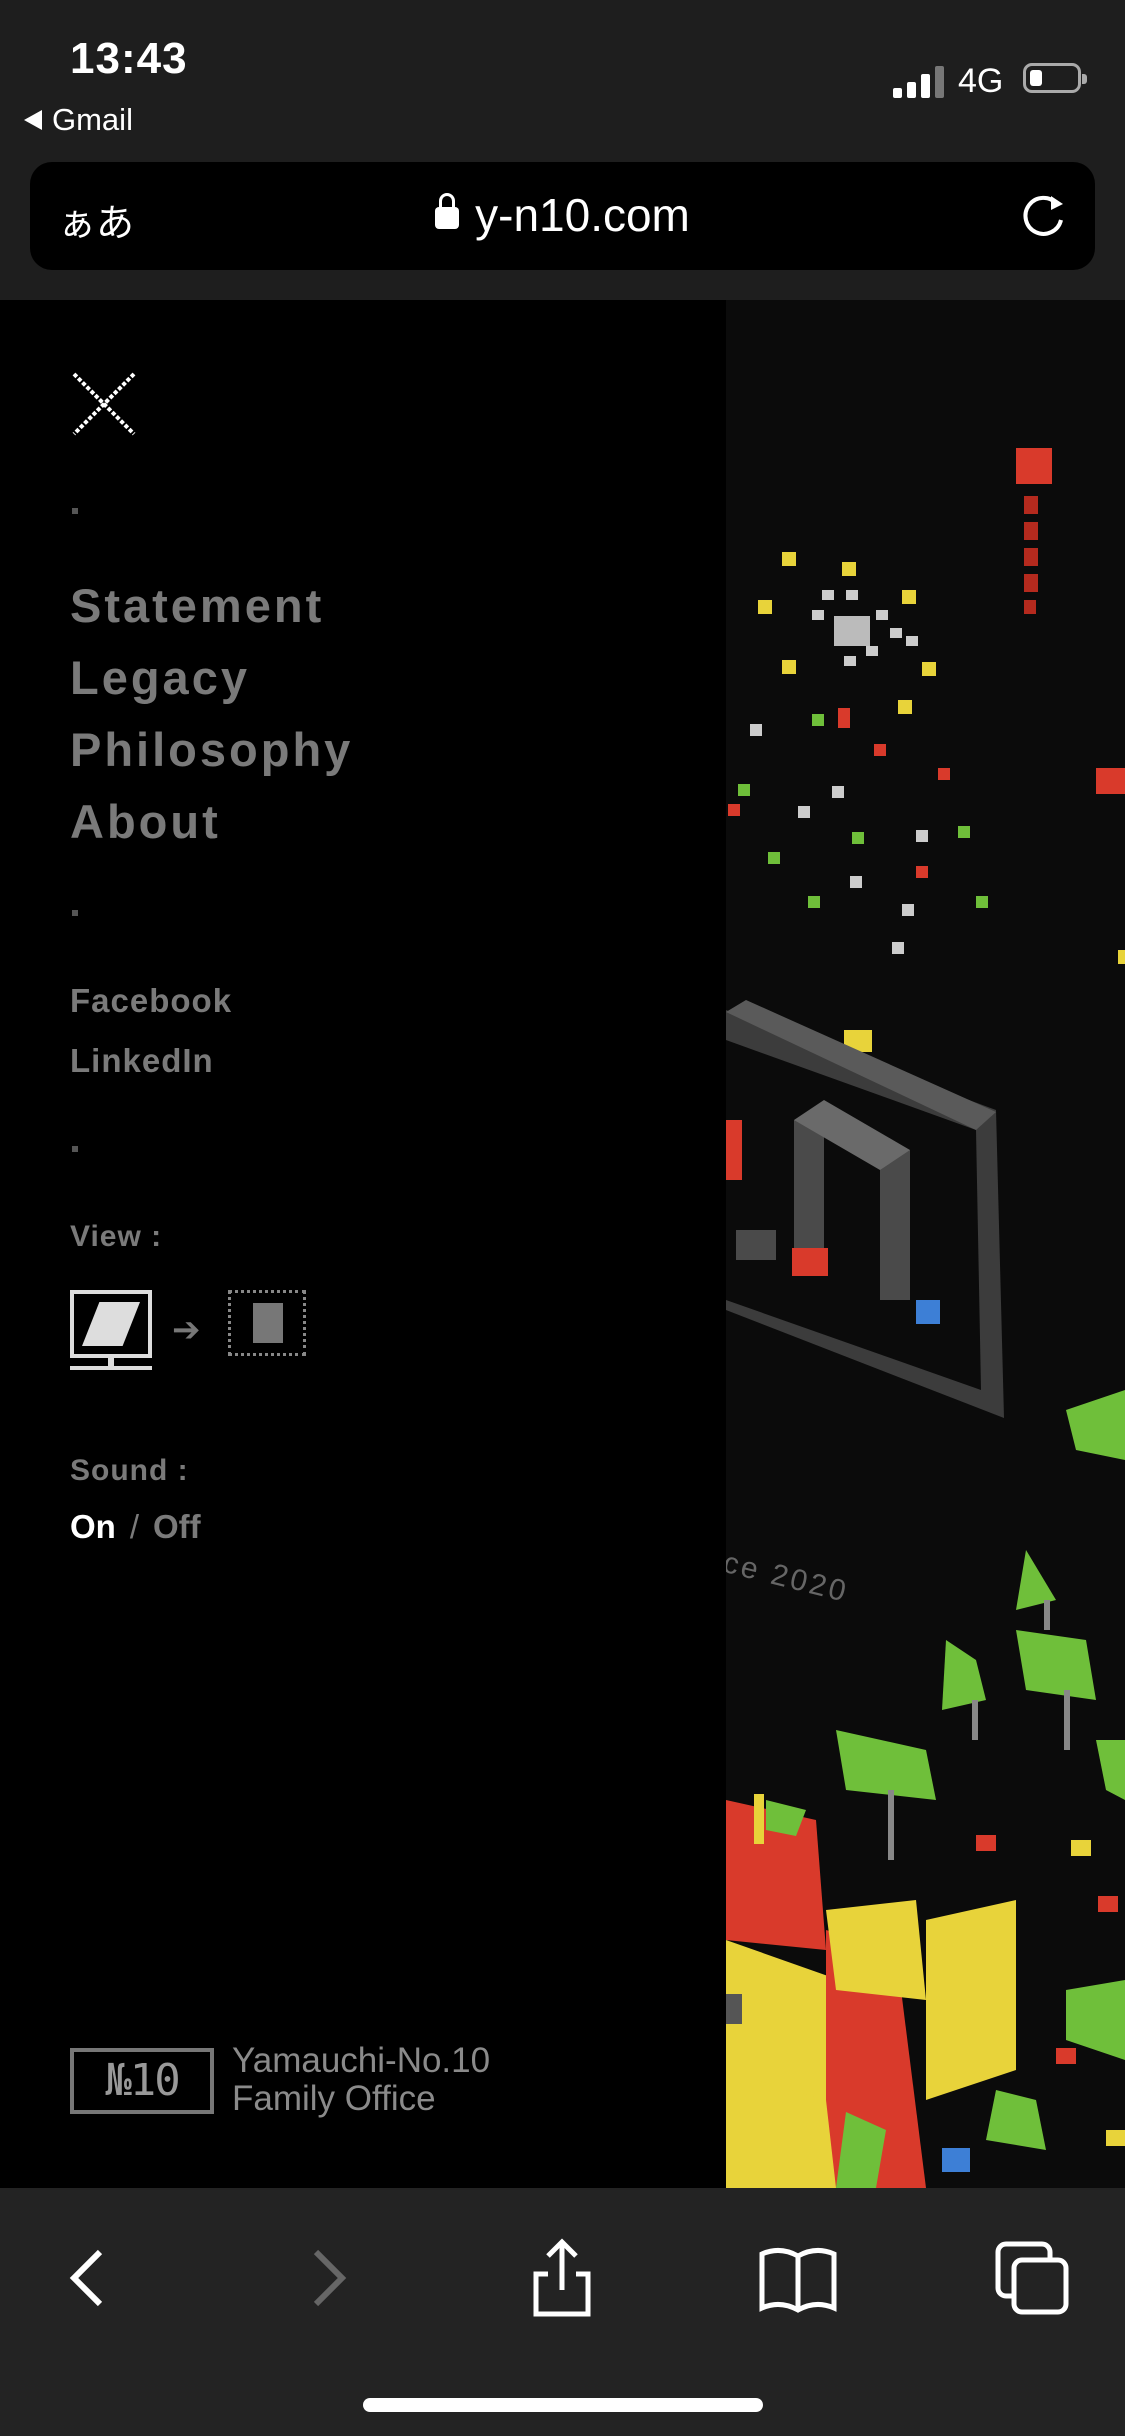 This screenshot has width=1125, height=2436. I want to click on lock-icon, so click(447, 211).